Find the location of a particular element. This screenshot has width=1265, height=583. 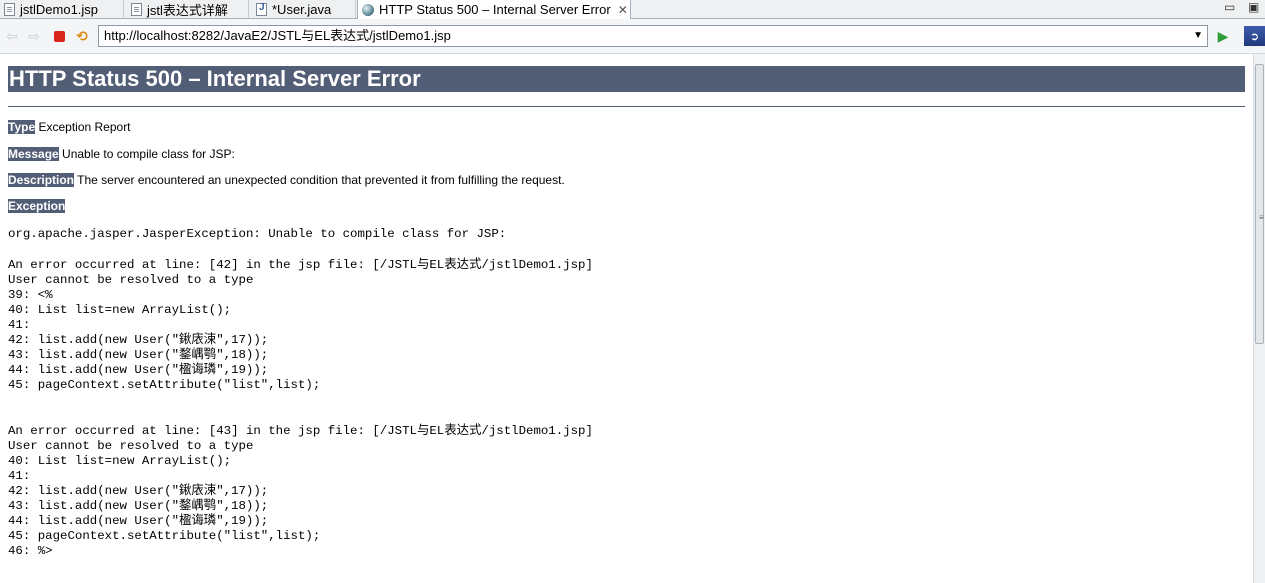

tab-label: jstl表达式详解 is located at coordinates (187, 10).